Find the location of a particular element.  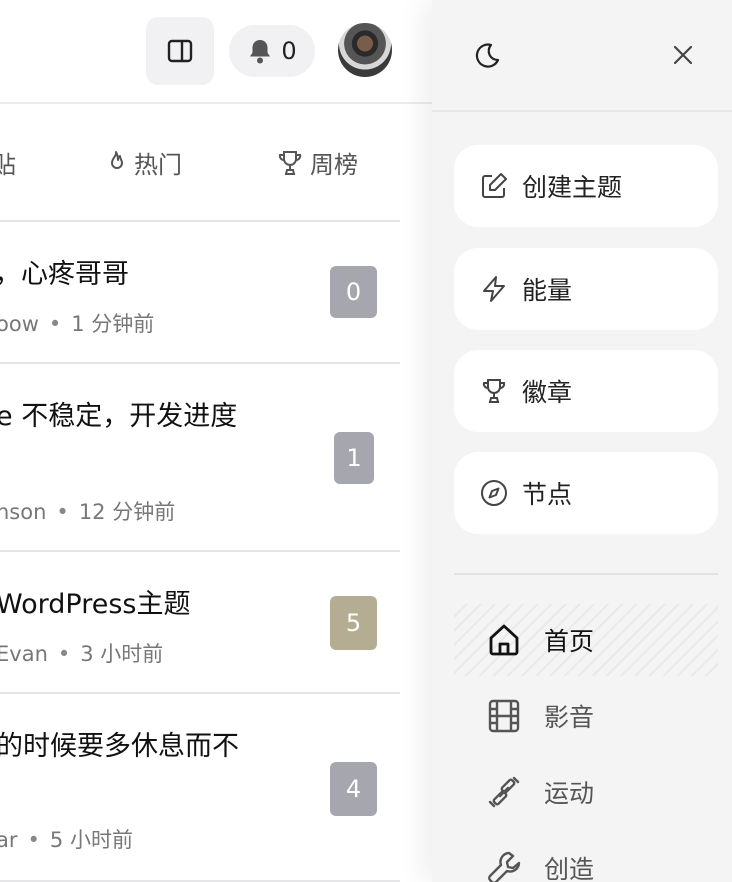

list-item: e 不稳定，开发进度 nson • 12 分钟前 1 is located at coordinates (200, 458).